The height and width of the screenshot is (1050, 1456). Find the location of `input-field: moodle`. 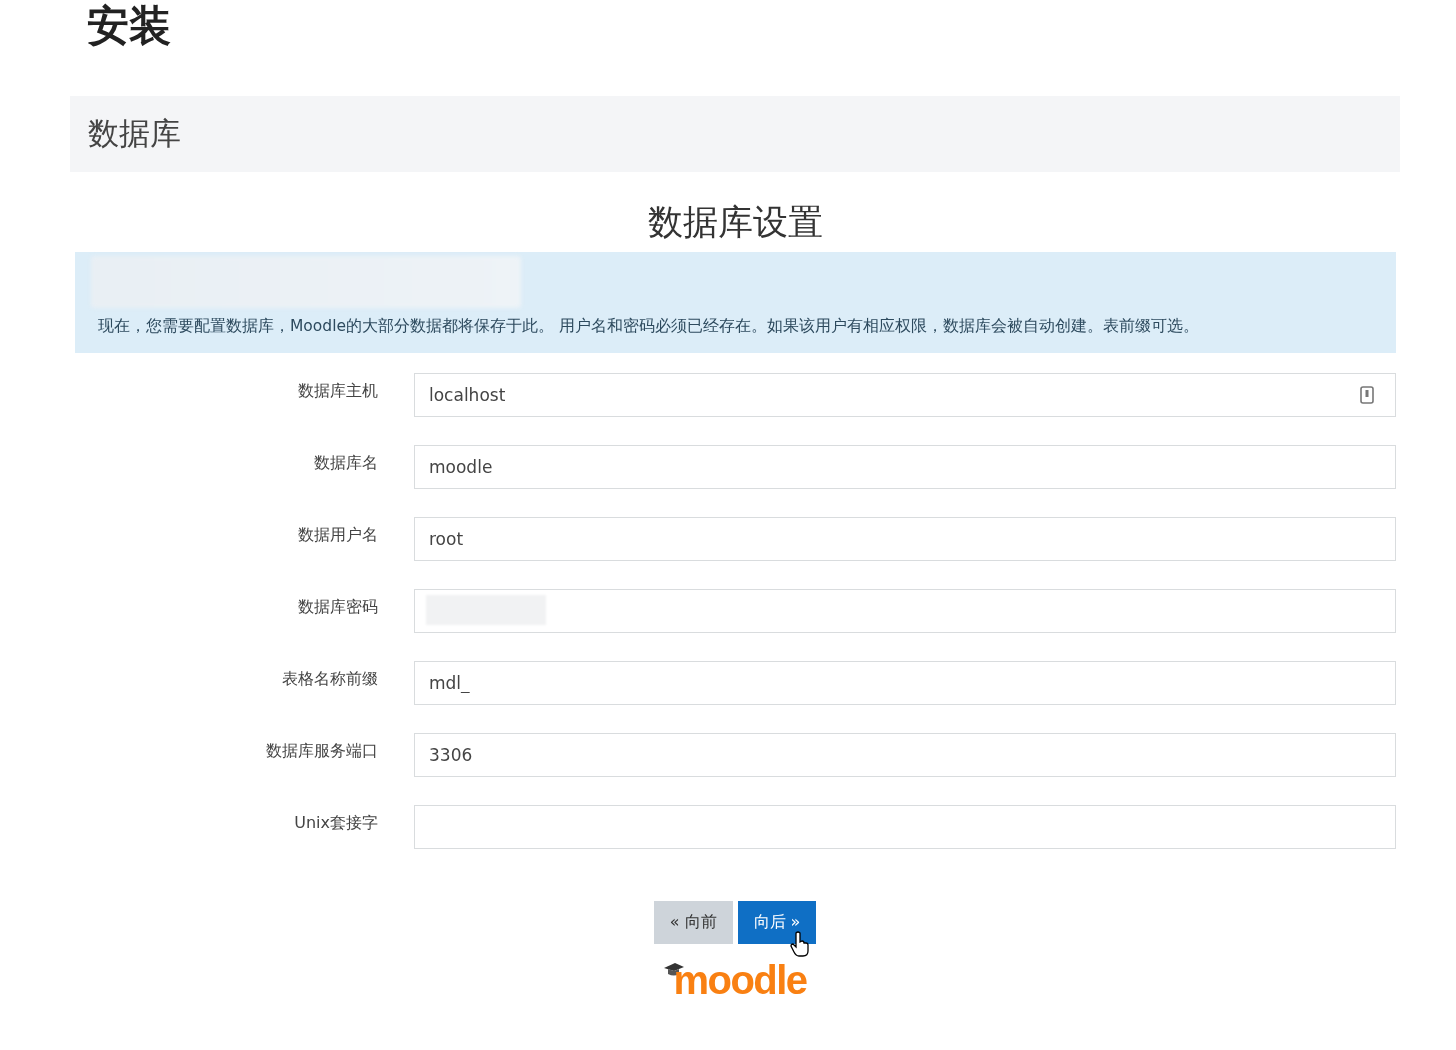

input-field: moodle is located at coordinates (905, 467).